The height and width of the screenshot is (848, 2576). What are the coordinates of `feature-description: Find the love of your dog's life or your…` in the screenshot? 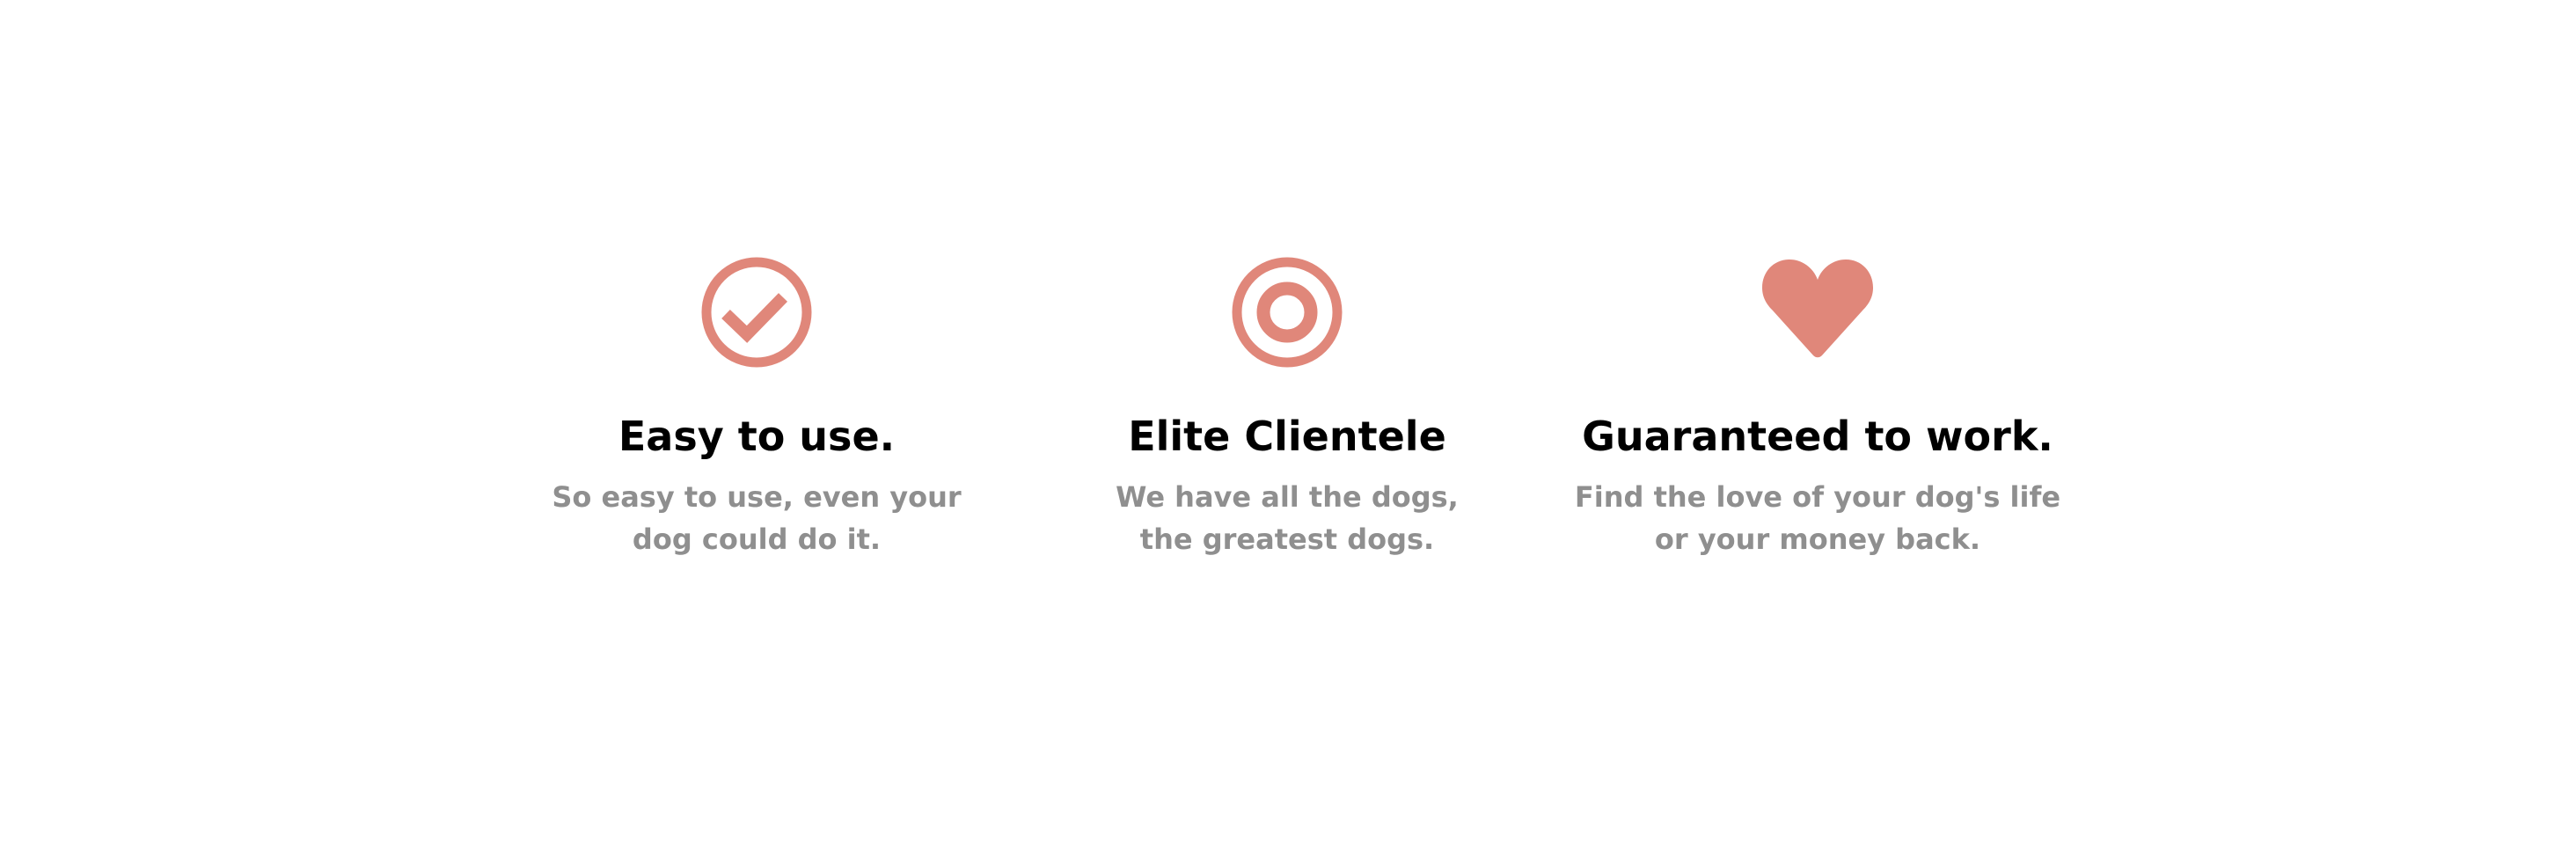 It's located at (1817, 517).